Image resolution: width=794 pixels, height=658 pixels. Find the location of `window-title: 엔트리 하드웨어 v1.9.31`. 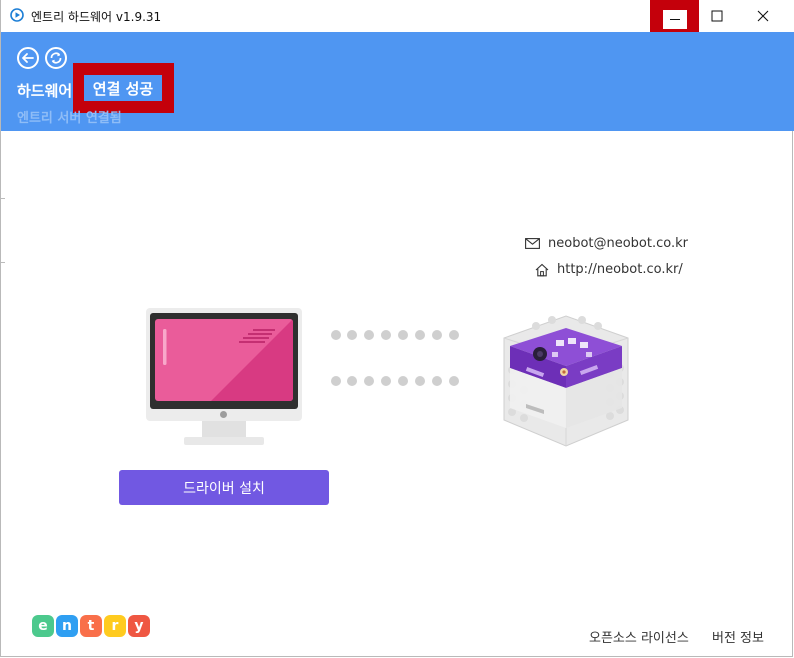

window-title: 엔트리 하드웨어 v1.9.31 is located at coordinates (96, 17).